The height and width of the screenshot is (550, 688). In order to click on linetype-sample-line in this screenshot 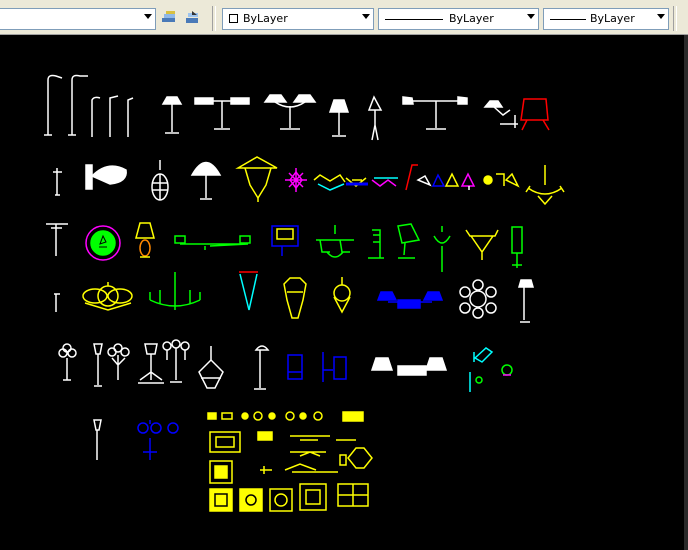, I will do `click(414, 19)`.